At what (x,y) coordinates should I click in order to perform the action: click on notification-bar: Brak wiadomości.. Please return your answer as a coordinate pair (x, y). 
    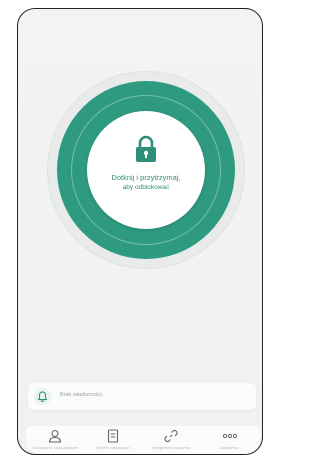
    Looking at the image, I should click on (142, 396).